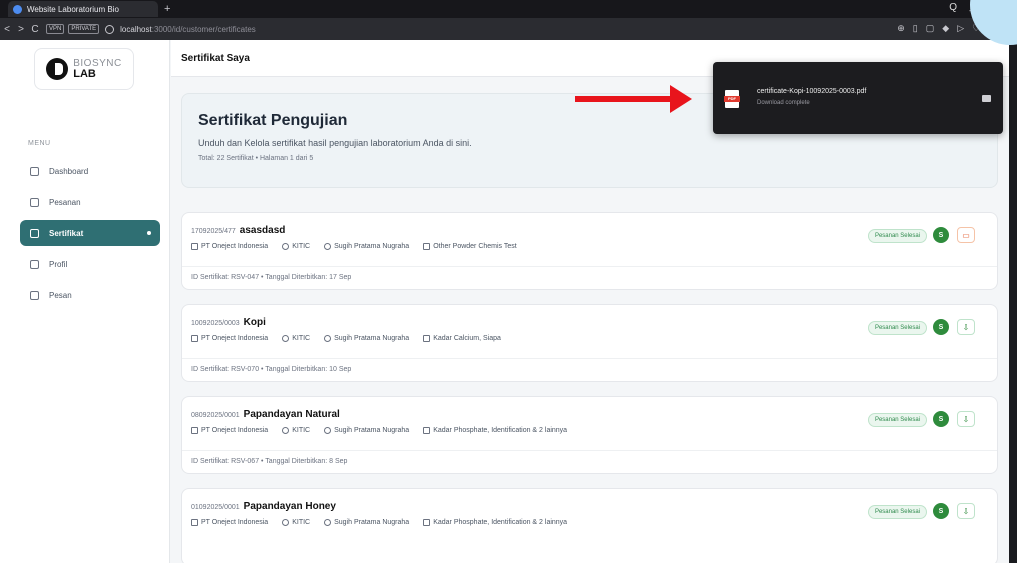  What do you see at coordinates (69, 171) in the screenshot?
I see `sidebar-item-label: Dashboard` at bounding box center [69, 171].